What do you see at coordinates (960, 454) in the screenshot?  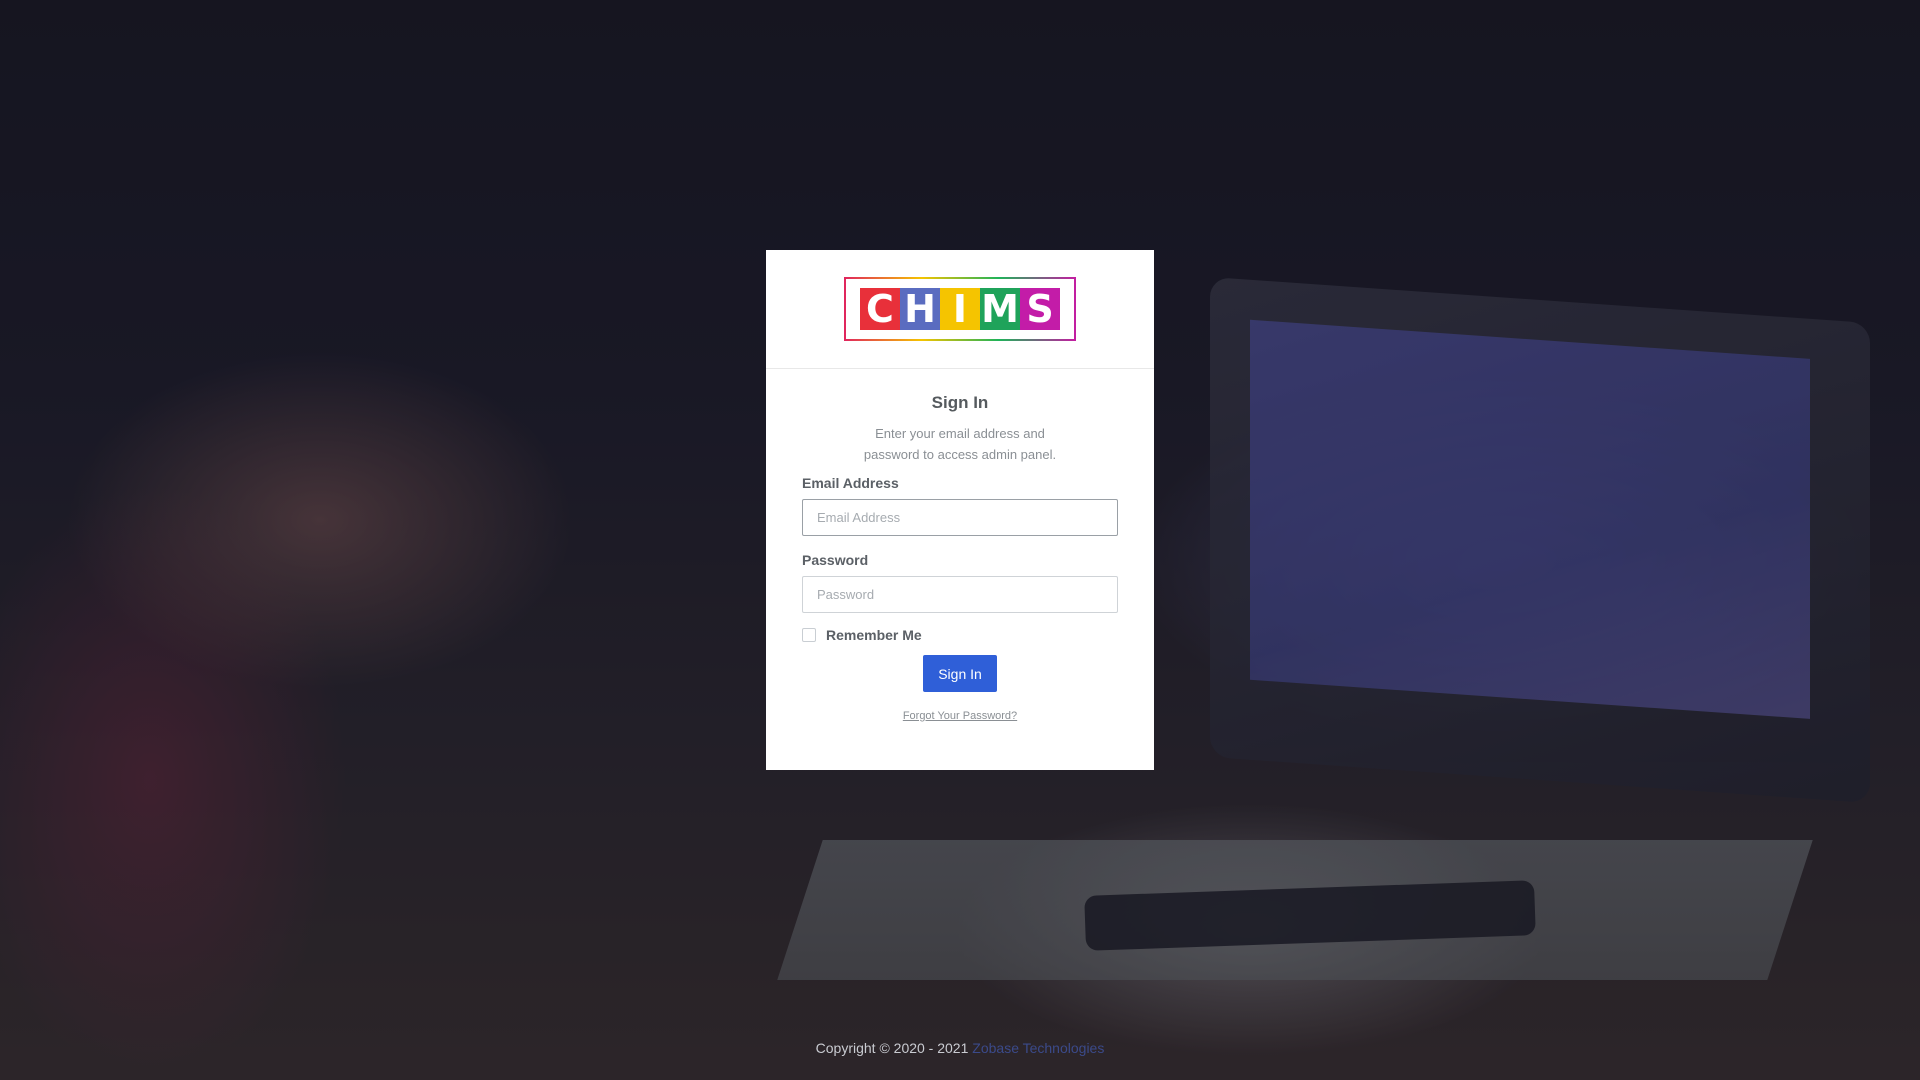 I see `subtitle-line-2: password to access admin panel.` at bounding box center [960, 454].